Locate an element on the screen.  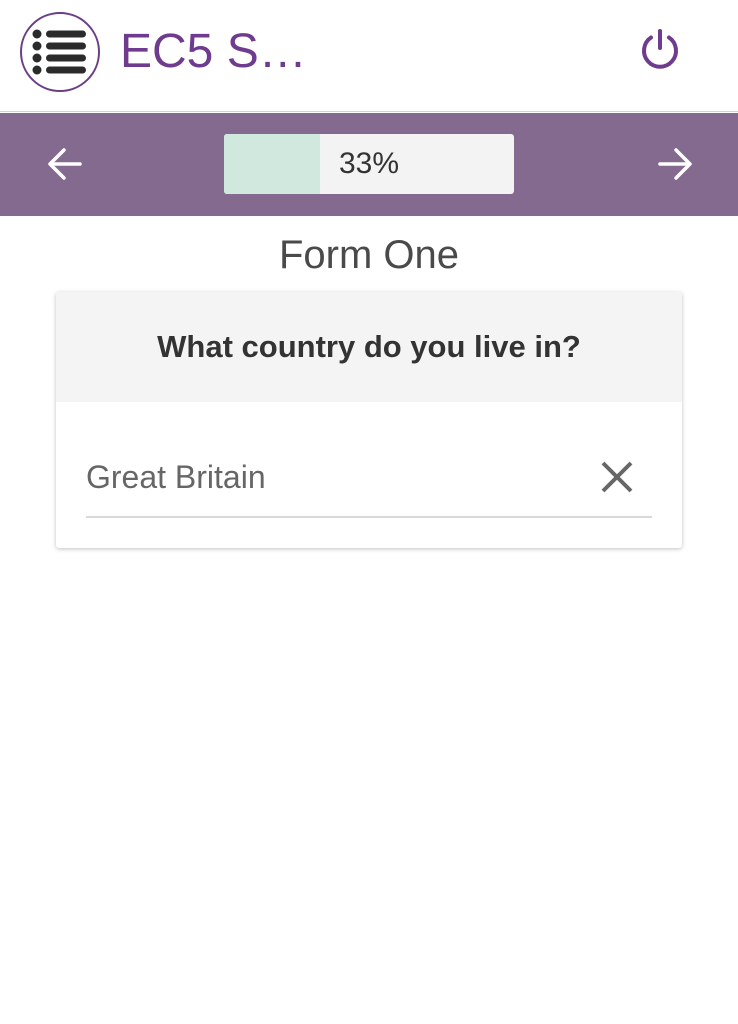
arrow-left-icon is located at coordinates (65, 164).